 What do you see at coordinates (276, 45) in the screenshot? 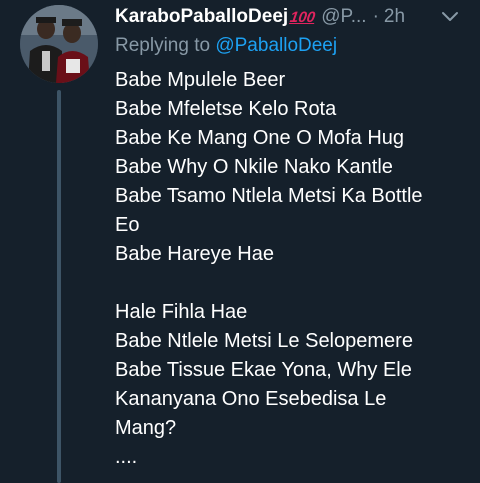
I see `reply-mention-link: @PaballoDeej` at bounding box center [276, 45].